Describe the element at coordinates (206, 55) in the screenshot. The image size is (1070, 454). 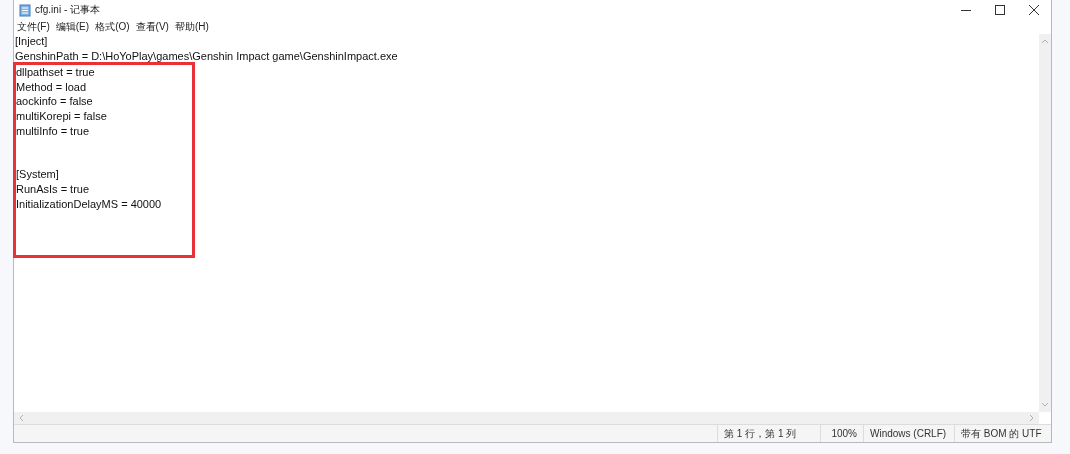
I see `text-line: GenshinPath = D:\HoYoPlay\games\Genshin Impact game\GenshinImpact.exe` at that location.